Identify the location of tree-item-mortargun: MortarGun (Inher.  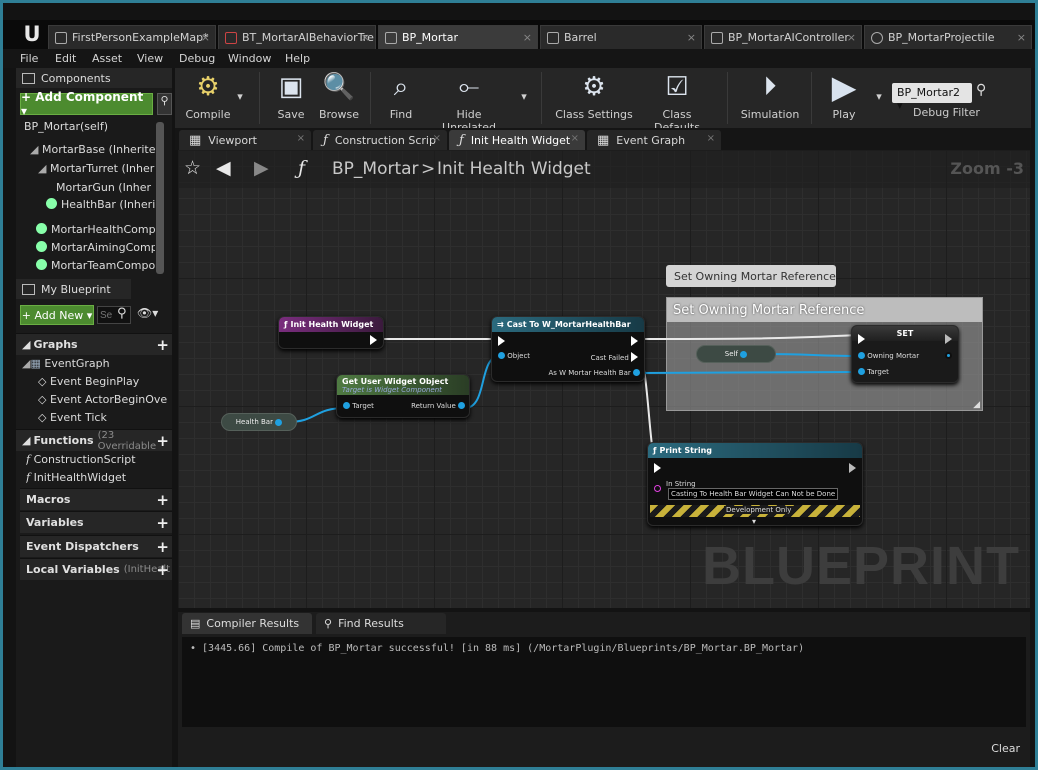
(105, 187).